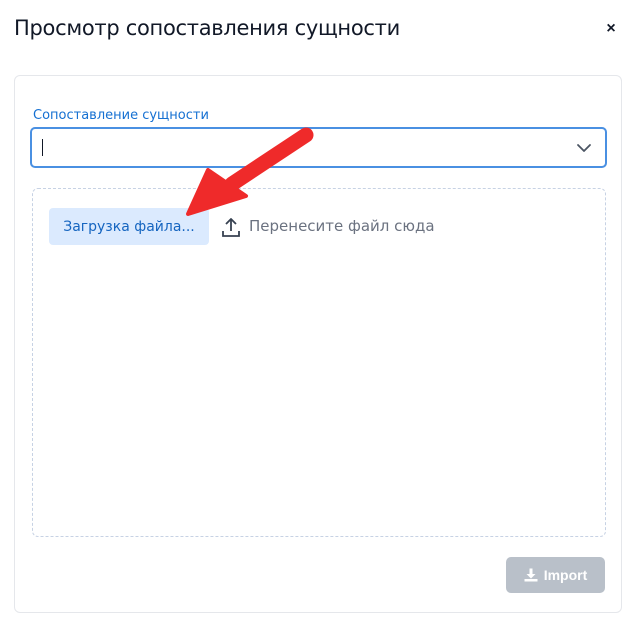  I want to click on drop-hint-text: Перенесите файл сюда, so click(342, 226).